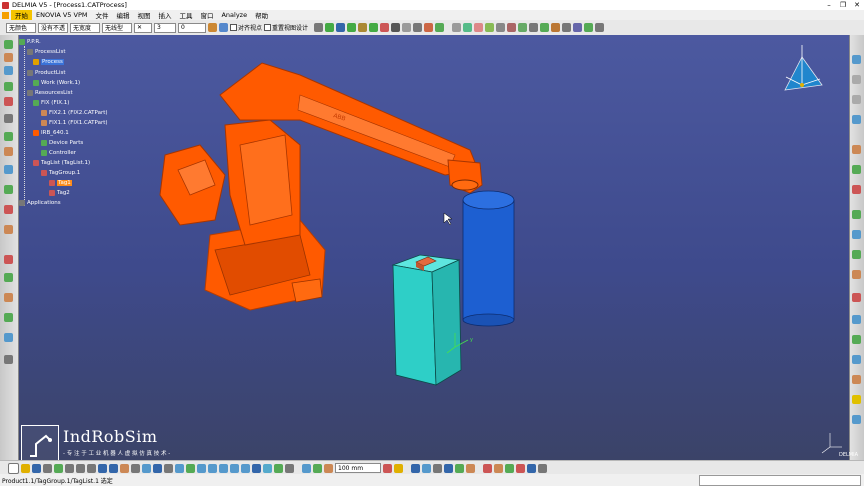 This screenshot has width=864, height=486. Describe the element at coordinates (498, 468) in the screenshot. I see `bottom-tool-8-icon` at that location.